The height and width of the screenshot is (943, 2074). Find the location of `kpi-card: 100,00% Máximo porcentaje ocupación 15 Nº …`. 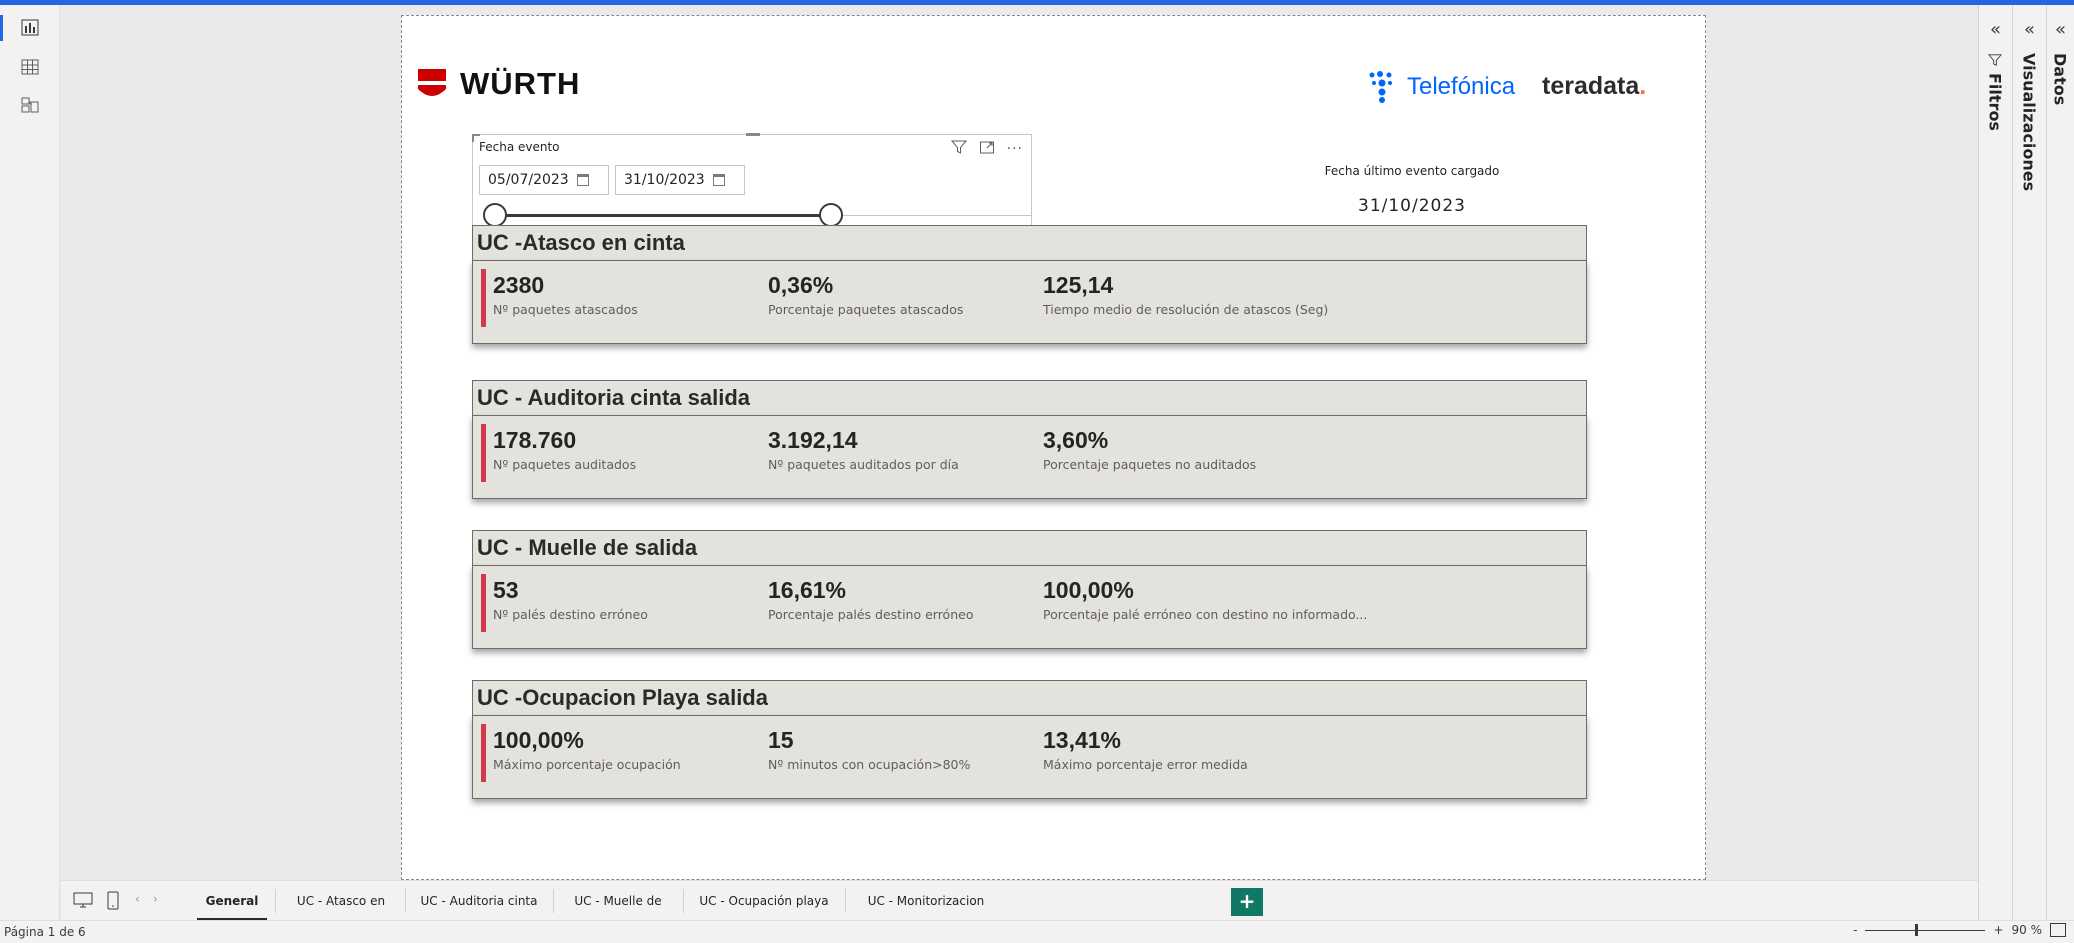

kpi-card: 100,00% Máximo porcentaje ocupación 15 Nº … is located at coordinates (1029, 757).